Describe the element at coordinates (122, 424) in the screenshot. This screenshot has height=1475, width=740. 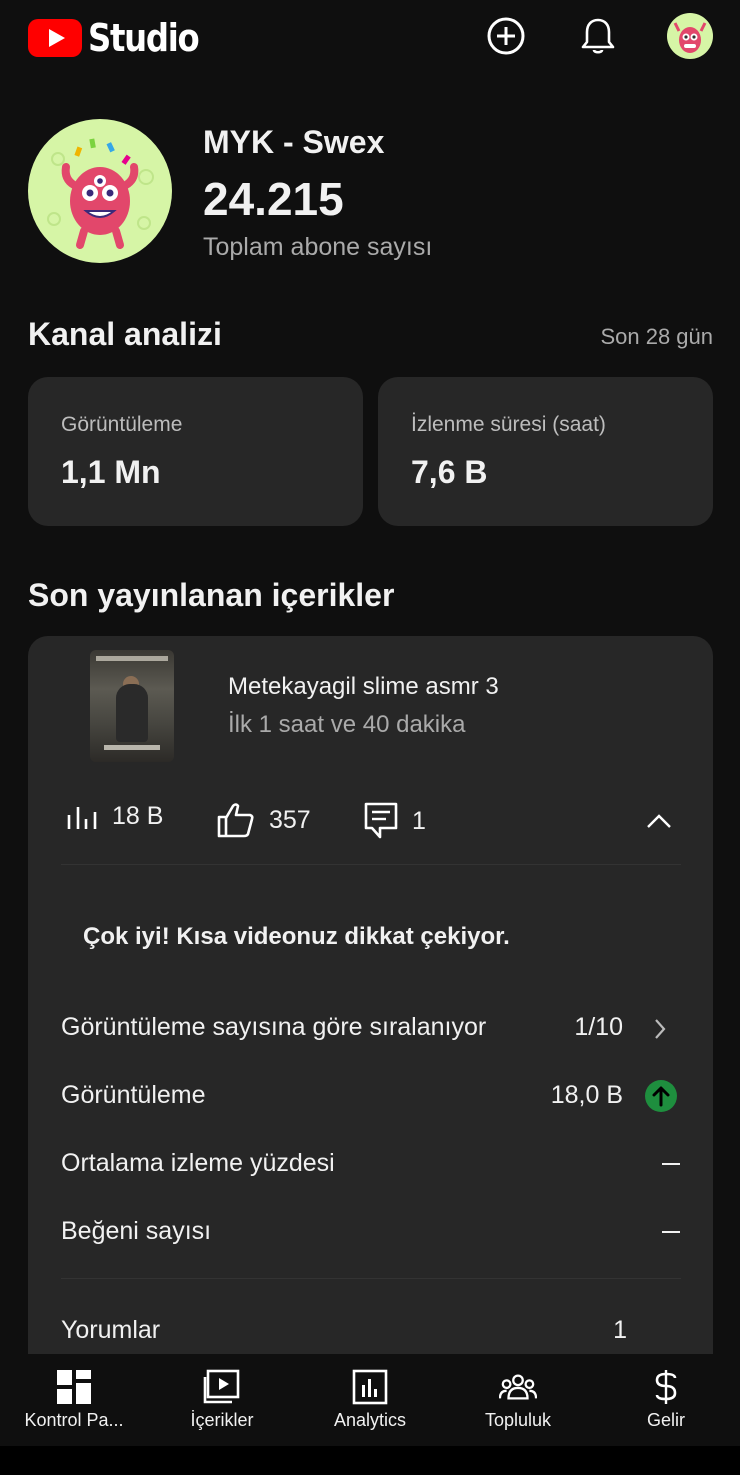
I see `stat-label: Görüntüleme` at that location.